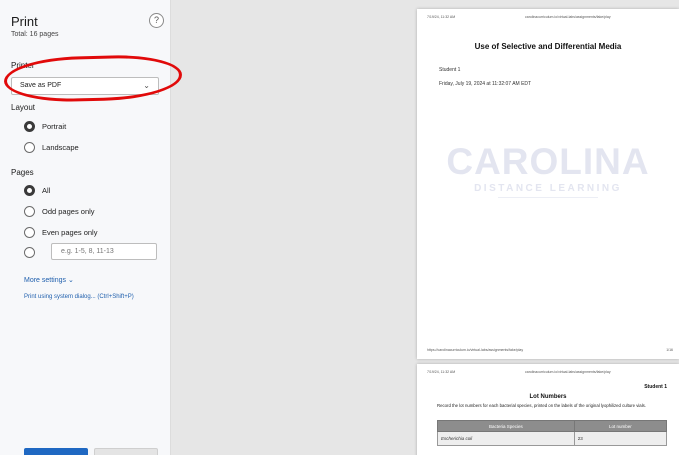 This screenshot has width=679, height=455. What do you see at coordinates (620, 426) in the screenshot?
I see `table-header-lot: Lot number` at bounding box center [620, 426].